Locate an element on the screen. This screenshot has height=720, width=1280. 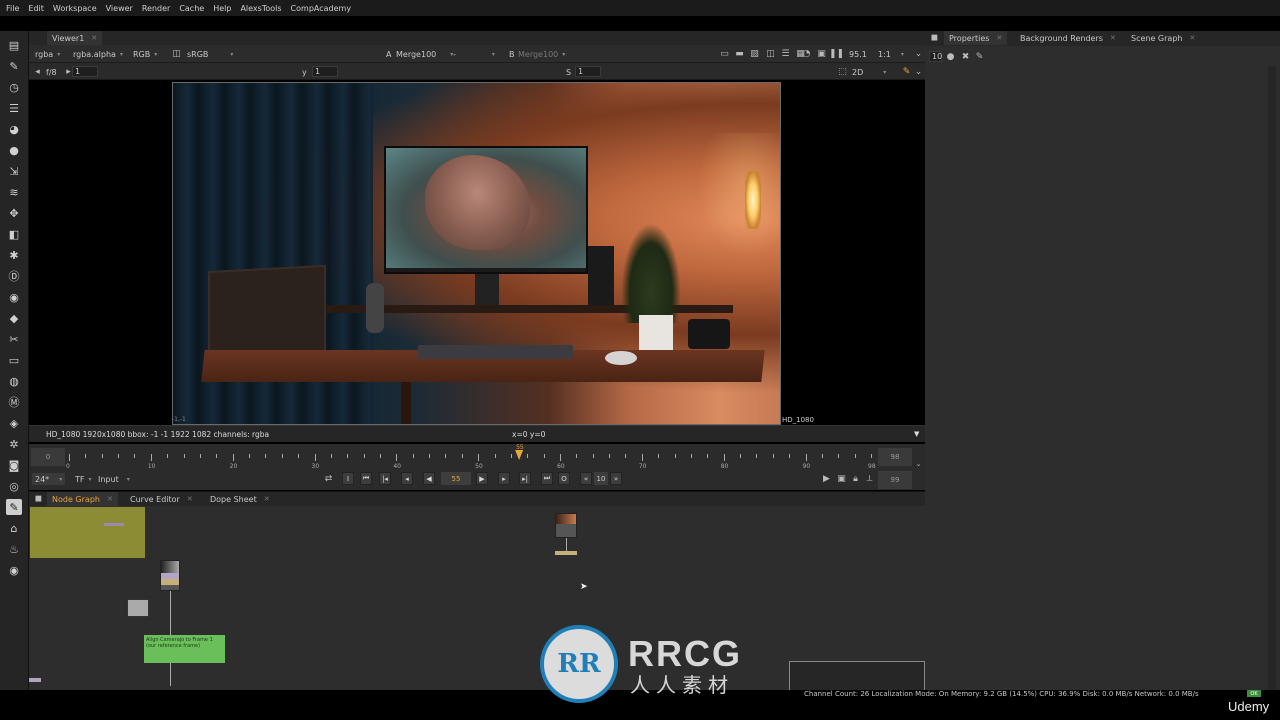
views-nodes-icon: ◉ is located at coordinates (14, 297).